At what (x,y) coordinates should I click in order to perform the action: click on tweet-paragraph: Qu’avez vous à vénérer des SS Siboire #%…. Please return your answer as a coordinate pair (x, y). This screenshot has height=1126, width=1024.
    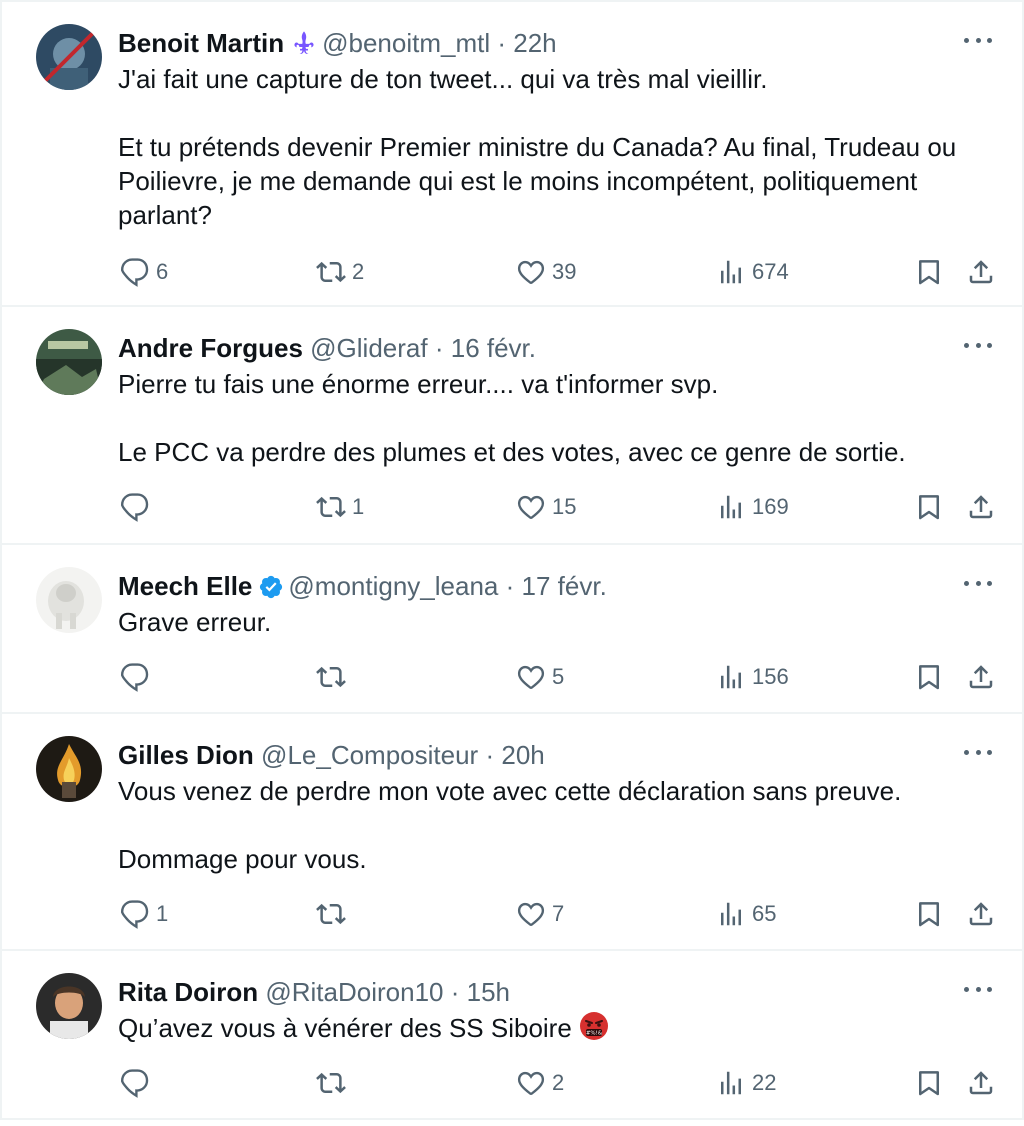
    Looking at the image, I should click on (558, 1030).